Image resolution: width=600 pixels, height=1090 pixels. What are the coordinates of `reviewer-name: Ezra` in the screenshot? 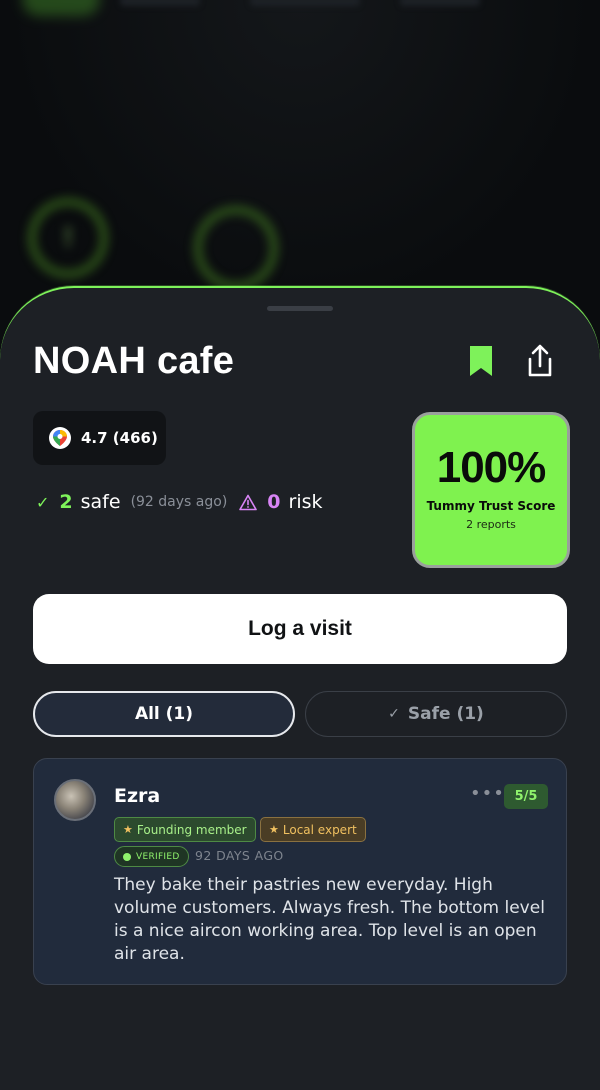 It's located at (137, 796).